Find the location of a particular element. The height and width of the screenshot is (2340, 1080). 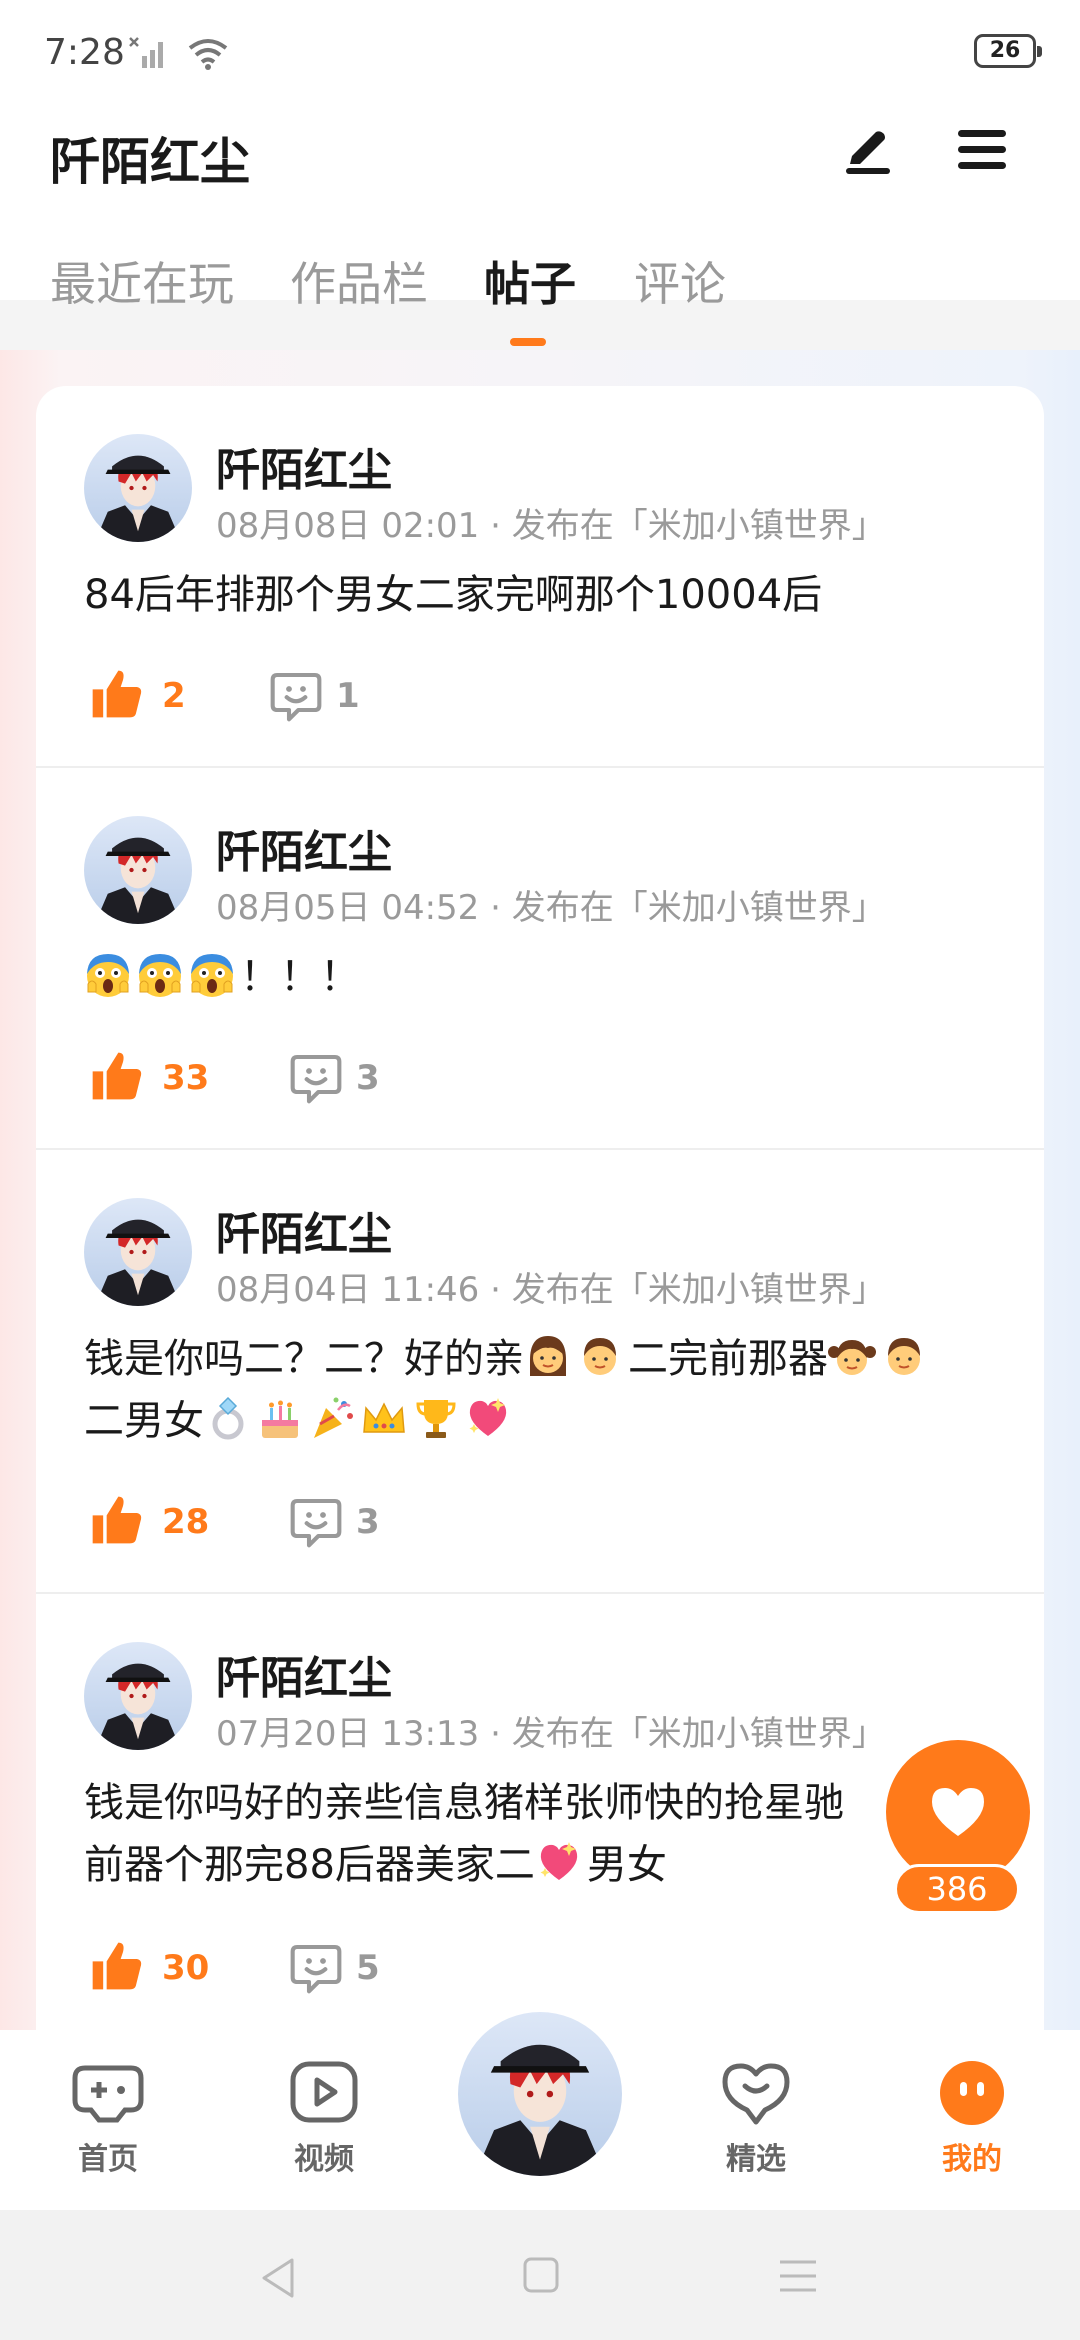

nav-mine: 我的 is located at coordinates (972, 2119).